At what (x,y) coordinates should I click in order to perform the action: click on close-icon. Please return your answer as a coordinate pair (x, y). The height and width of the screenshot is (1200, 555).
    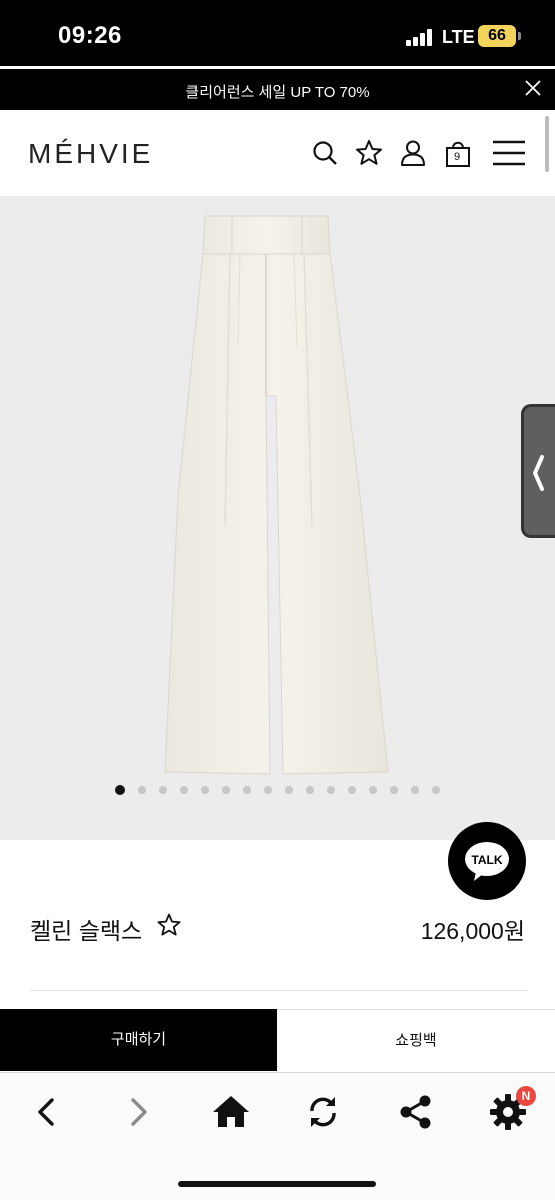
    Looking at the image, I should click on (533, 88).